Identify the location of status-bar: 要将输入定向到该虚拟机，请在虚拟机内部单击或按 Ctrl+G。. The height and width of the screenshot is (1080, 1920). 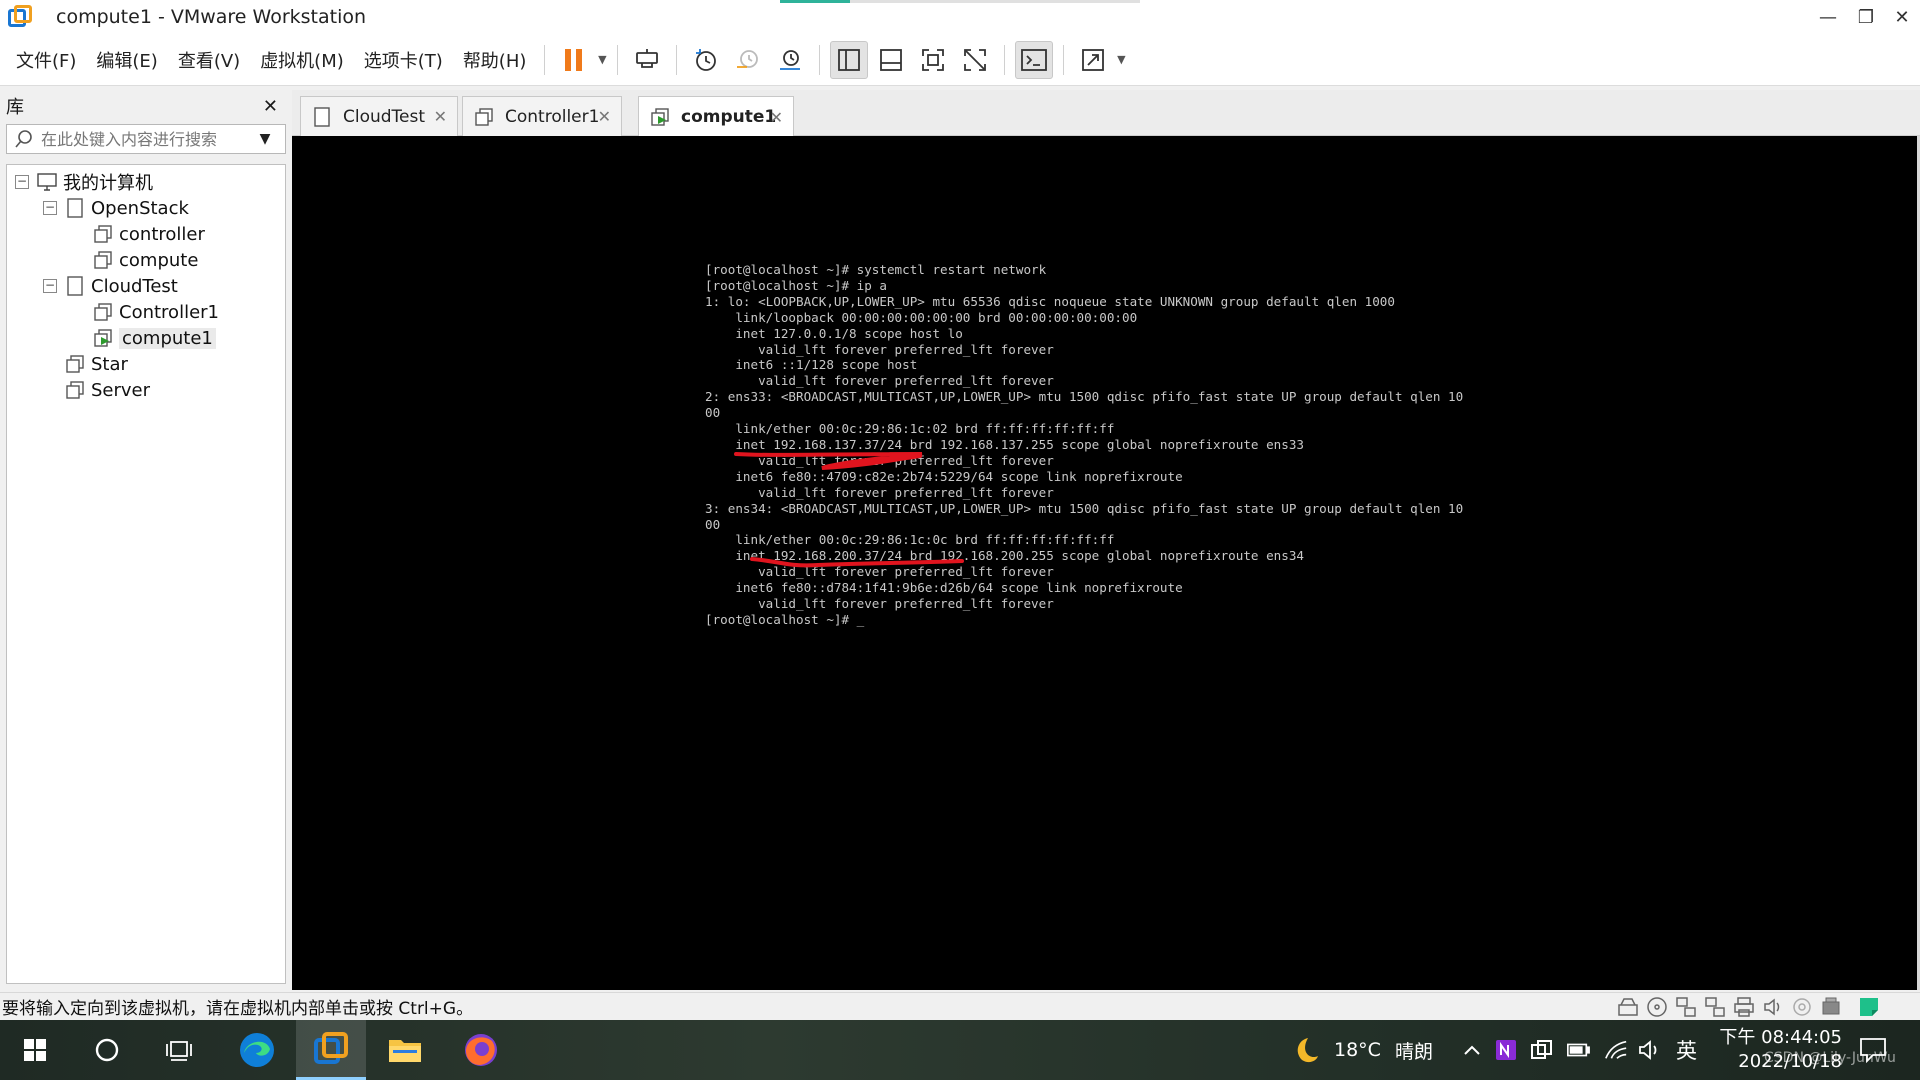
(960, 1006).